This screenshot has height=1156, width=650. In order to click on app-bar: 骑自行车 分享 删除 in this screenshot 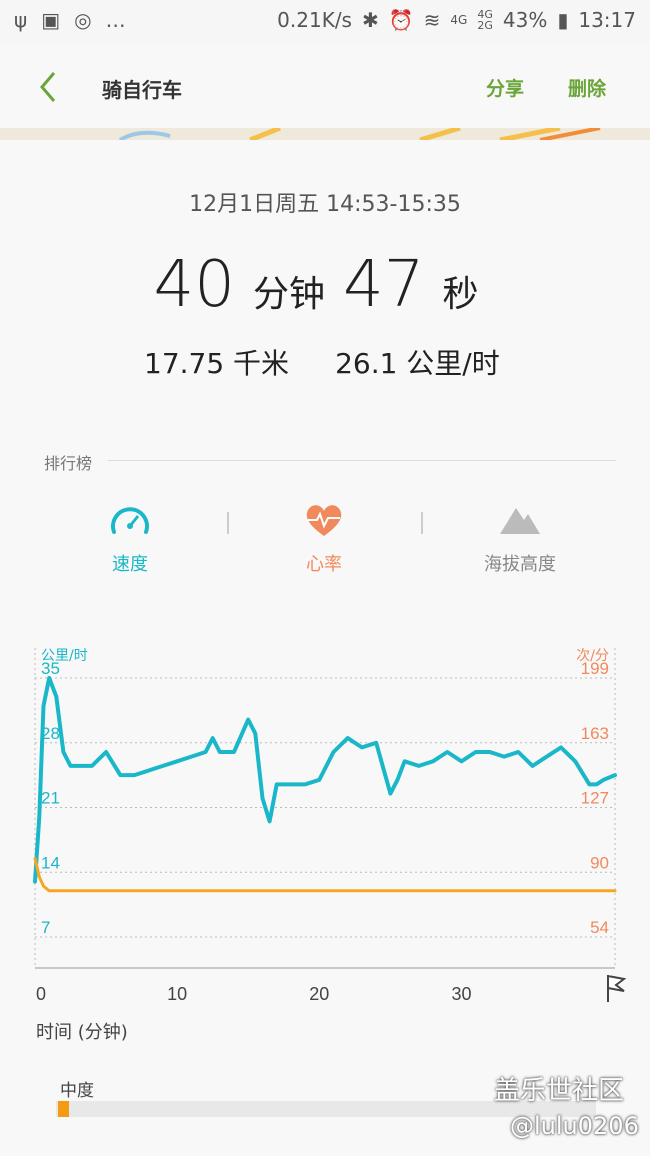, I will do `click(325, 86)`.